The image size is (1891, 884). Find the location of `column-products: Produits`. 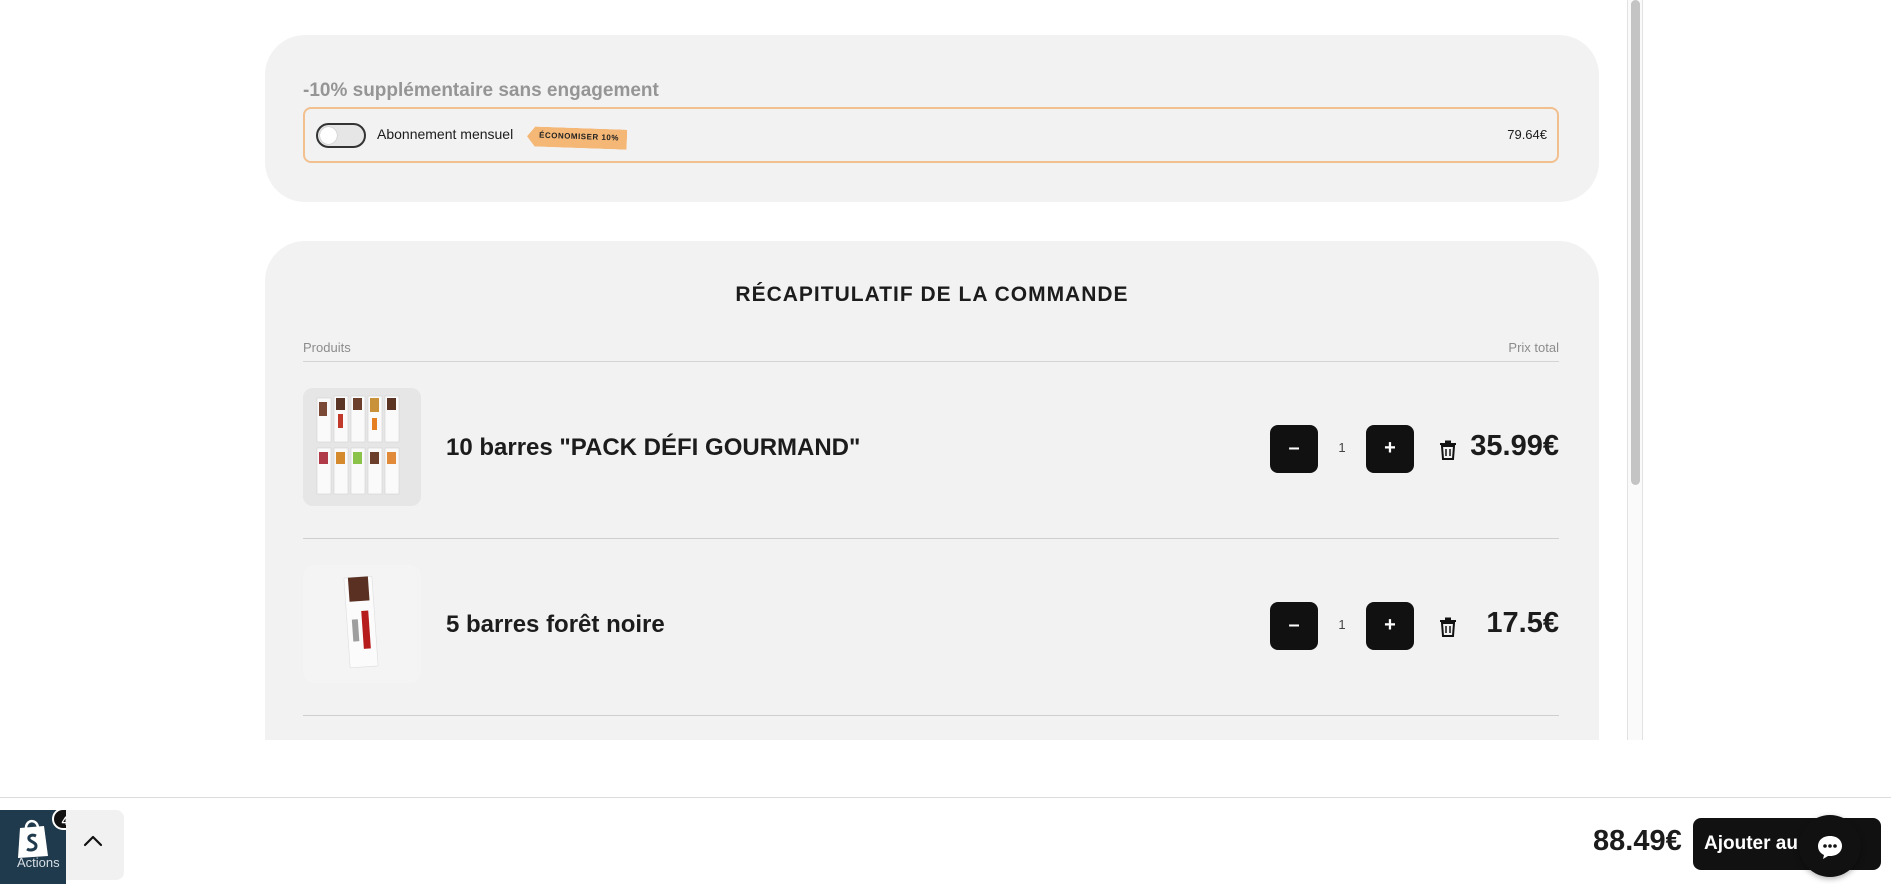

column-products: Produits is located at coordinates (327, 347).